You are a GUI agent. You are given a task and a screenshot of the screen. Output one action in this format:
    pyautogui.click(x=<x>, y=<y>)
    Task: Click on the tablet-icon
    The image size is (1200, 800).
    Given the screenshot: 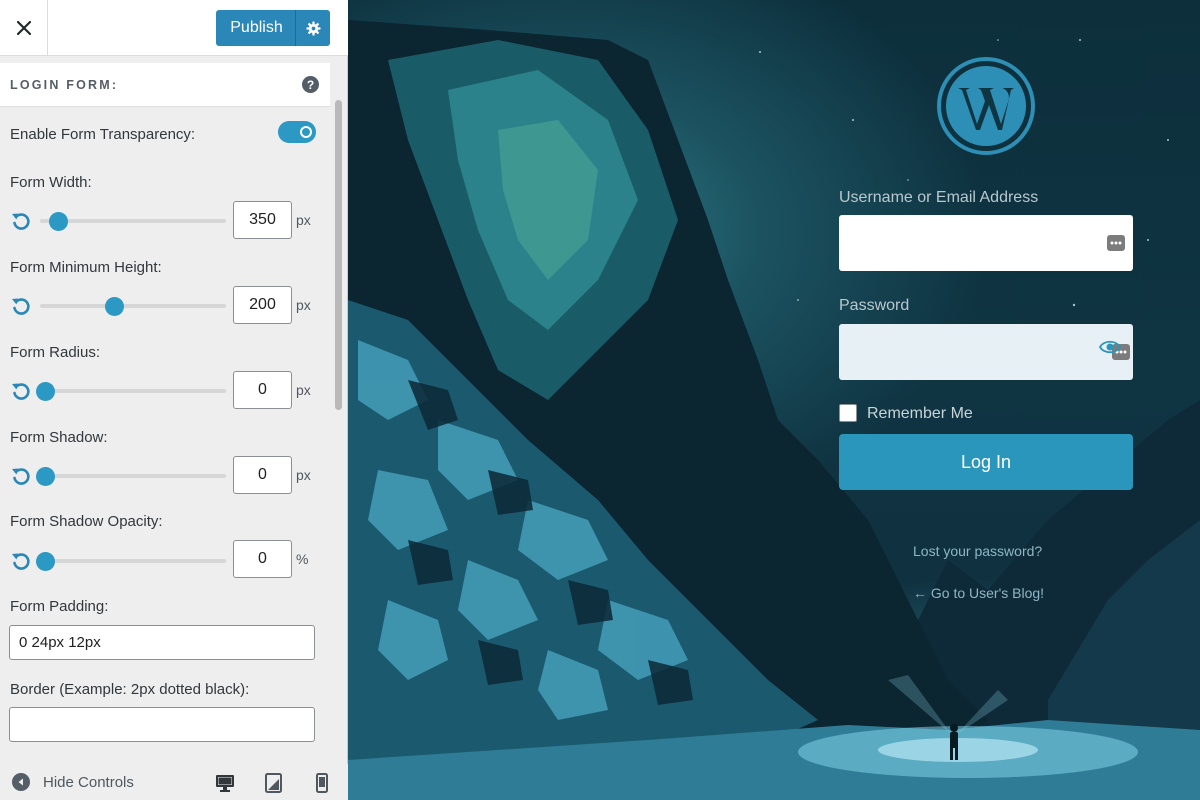 What is the action you would take?
    pyautogui.click(x=273, y=783)
    